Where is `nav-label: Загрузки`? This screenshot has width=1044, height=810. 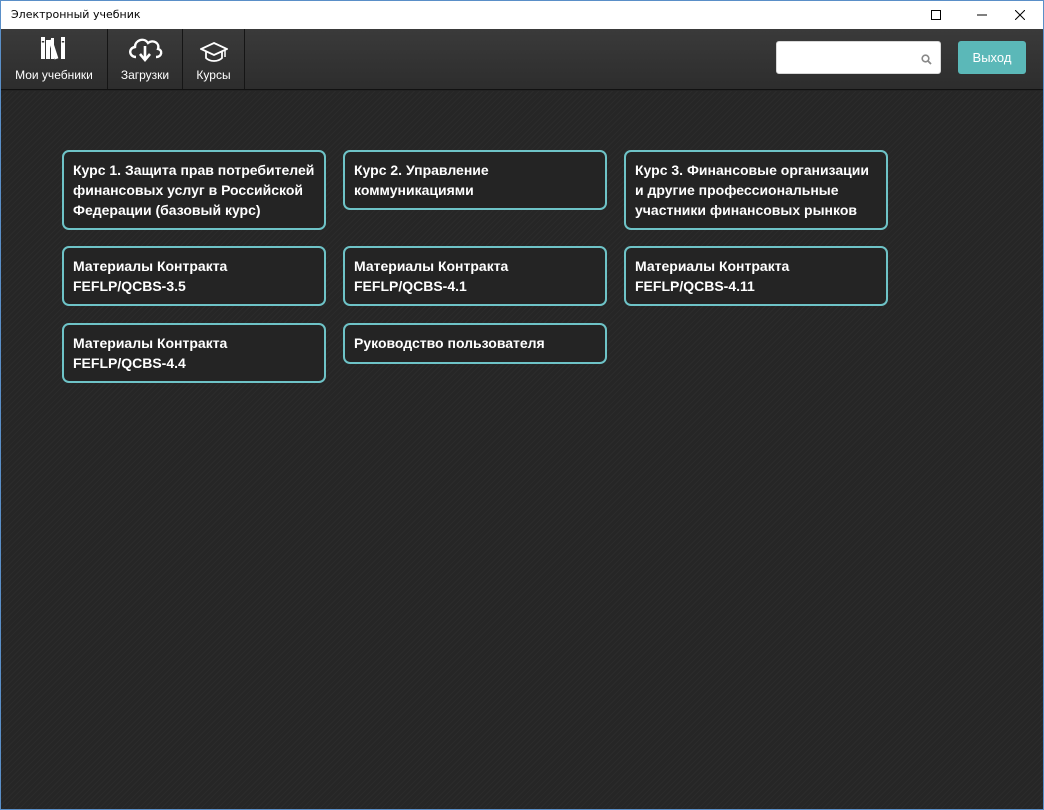 nav-label: Загрузки is located at coordinates (145, 75).